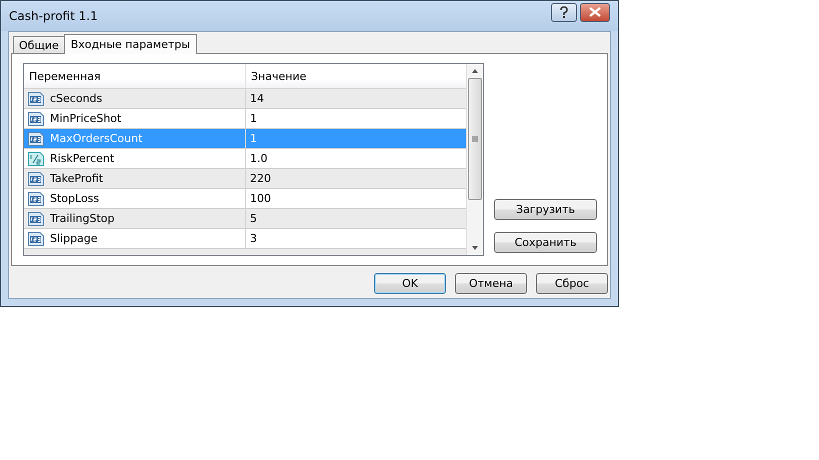  What do you see at coordinates (253, 218) in the screenshot?
I see `variable-value: 5` at bounding box center [253, 218].